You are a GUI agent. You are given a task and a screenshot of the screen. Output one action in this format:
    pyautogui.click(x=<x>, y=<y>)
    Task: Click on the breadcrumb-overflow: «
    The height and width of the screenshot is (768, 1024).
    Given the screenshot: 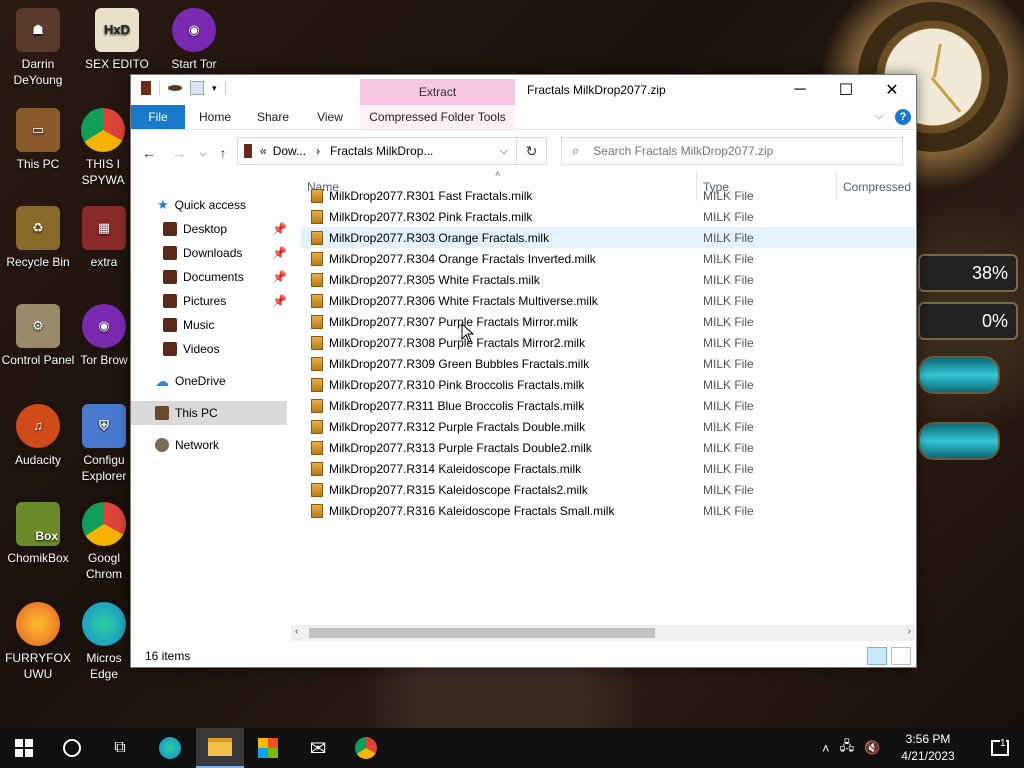 What is the action you would take?
    pyautogui.click(x=263, y=151)
    